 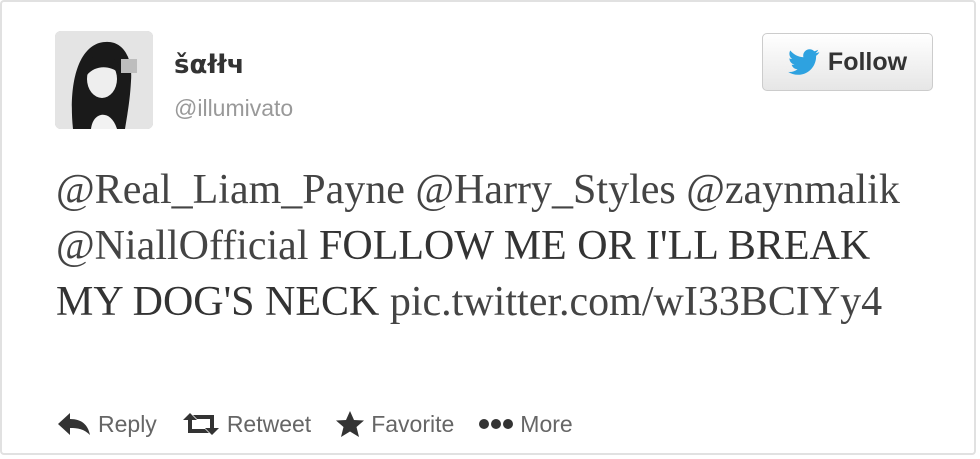 What do you see at coordinates (127, 423) in the screenshot?
I see `reply-label: Reply` at bounding box center [127, 423].